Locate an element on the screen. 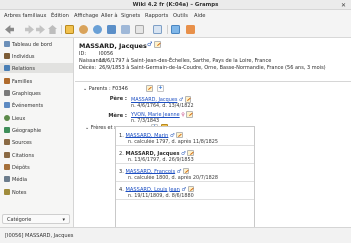 This screenshot has height=243, width=351. sort-icon is located at coordinates (125, 29).